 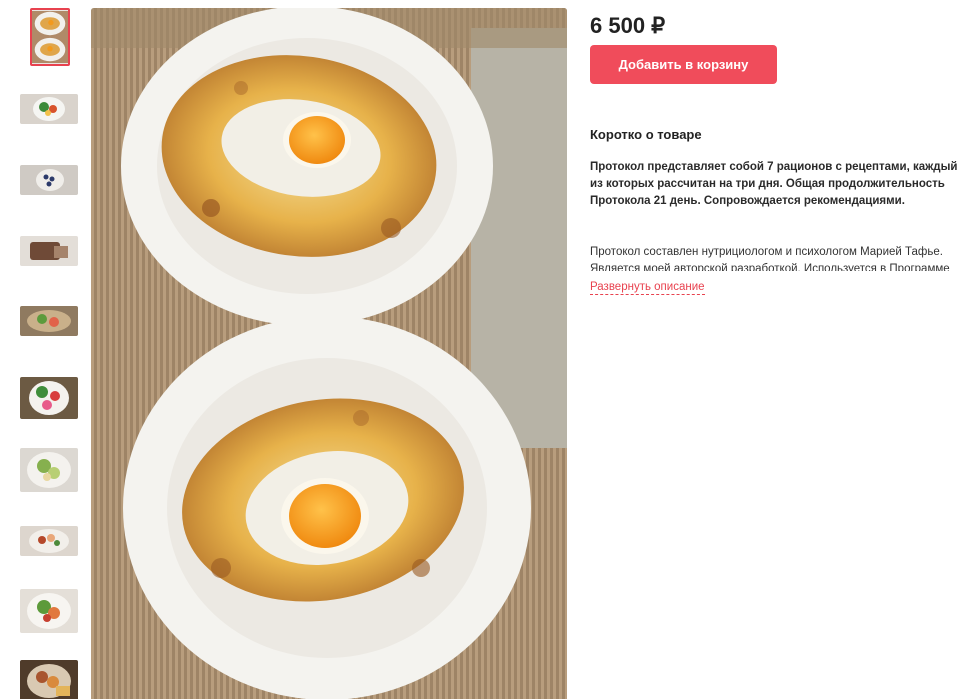 I want to click on thumbnail-plated-meal, so click(x=49, y=541).